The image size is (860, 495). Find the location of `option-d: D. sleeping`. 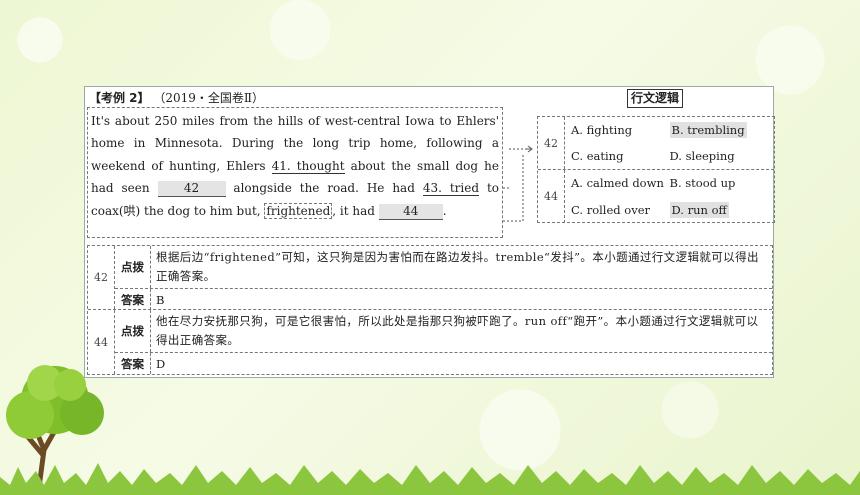

option-d: D. sleeping is located at coordinates (702, 156).